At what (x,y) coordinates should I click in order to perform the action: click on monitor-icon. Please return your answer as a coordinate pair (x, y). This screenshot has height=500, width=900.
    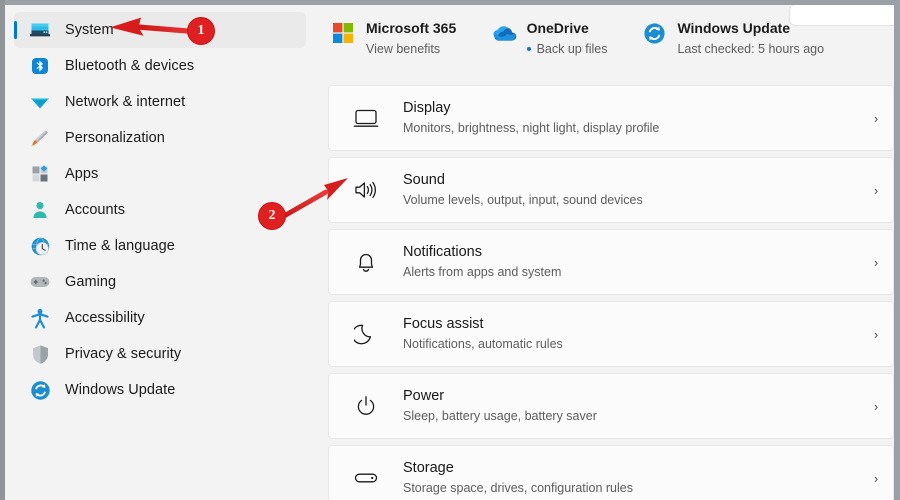
    Looking at the image, I should click on (366, 118).